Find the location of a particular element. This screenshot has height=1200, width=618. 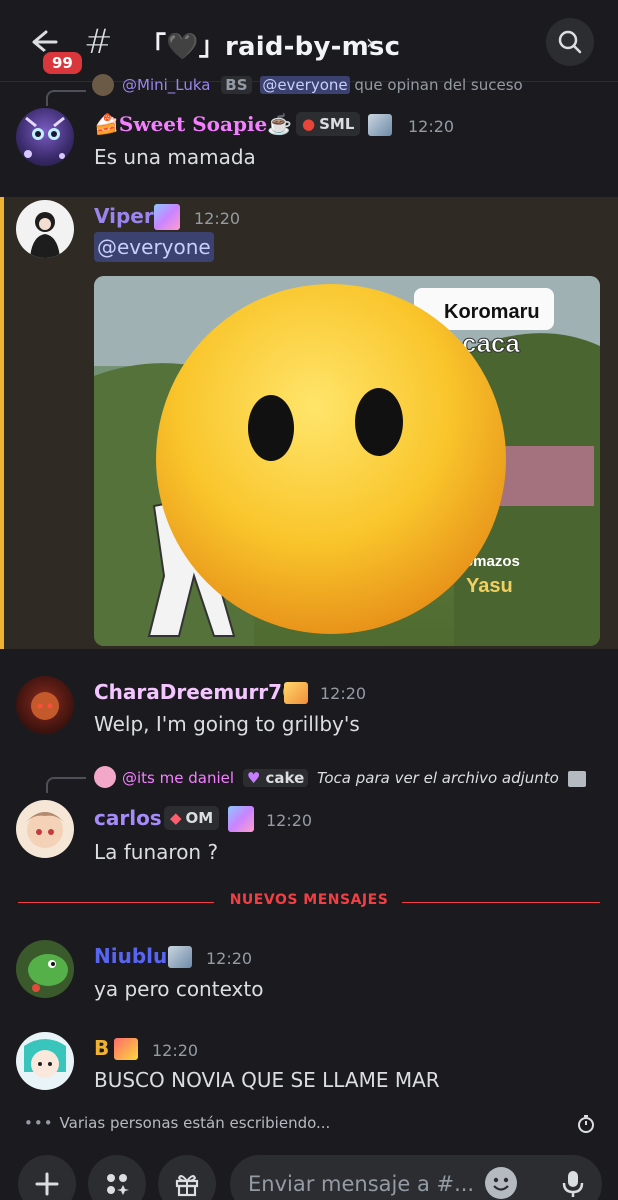

username: Viper is located at coordinates (124, 216).